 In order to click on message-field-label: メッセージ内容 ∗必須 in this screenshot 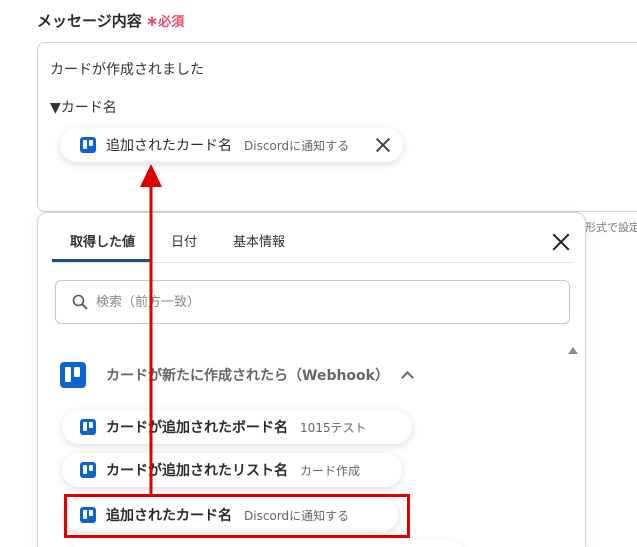, I will do `click(110, 20)`.